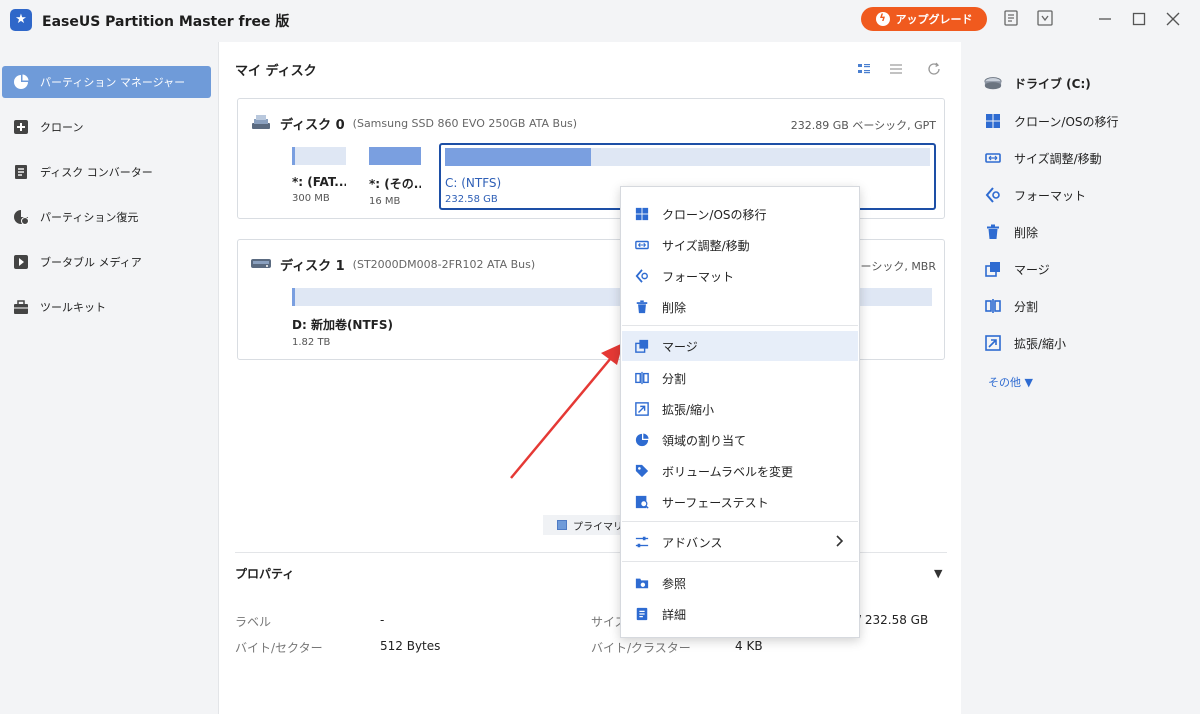  I want to click on op-resize-move: サイズ調整/移動, so click(1043, 158).